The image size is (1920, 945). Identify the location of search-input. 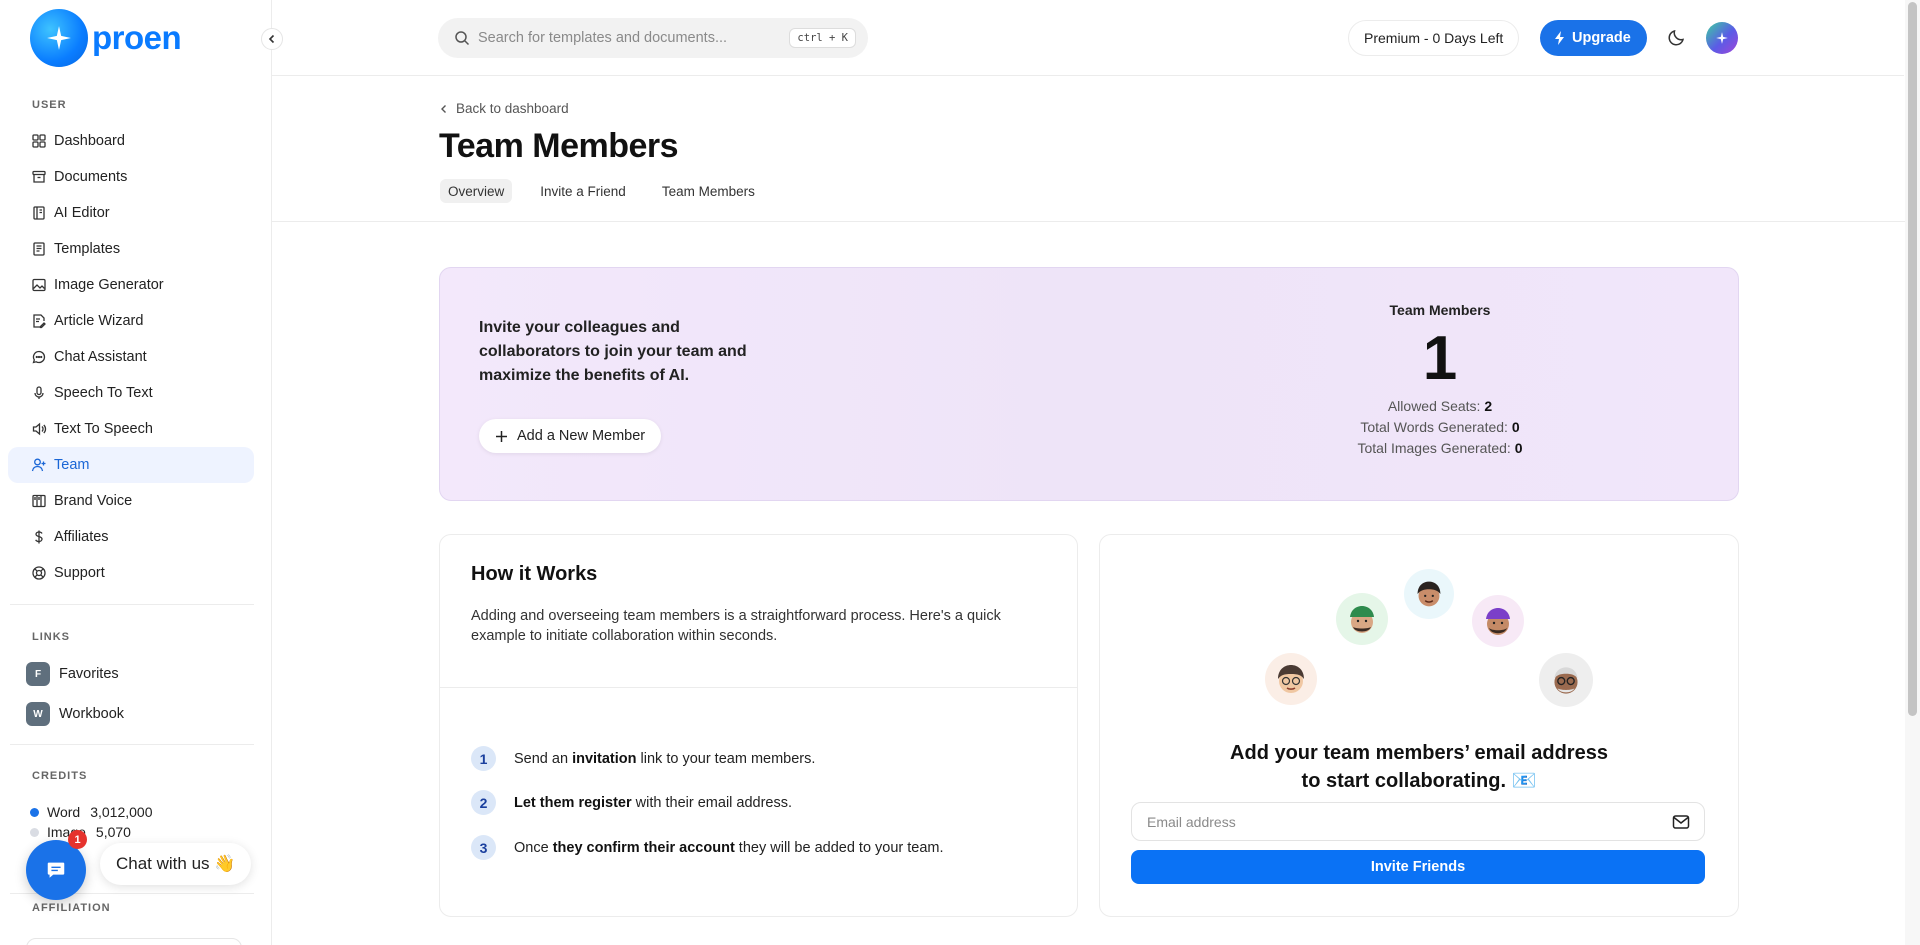
(628, 38).